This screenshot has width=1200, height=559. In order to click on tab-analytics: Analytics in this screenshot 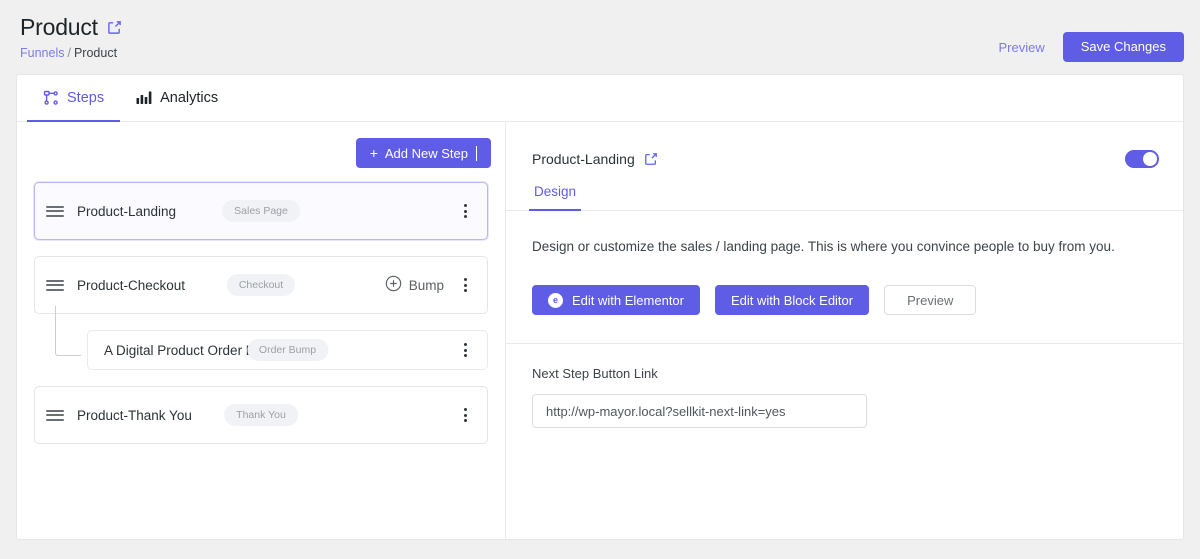, I will do `click(177, 98)`.